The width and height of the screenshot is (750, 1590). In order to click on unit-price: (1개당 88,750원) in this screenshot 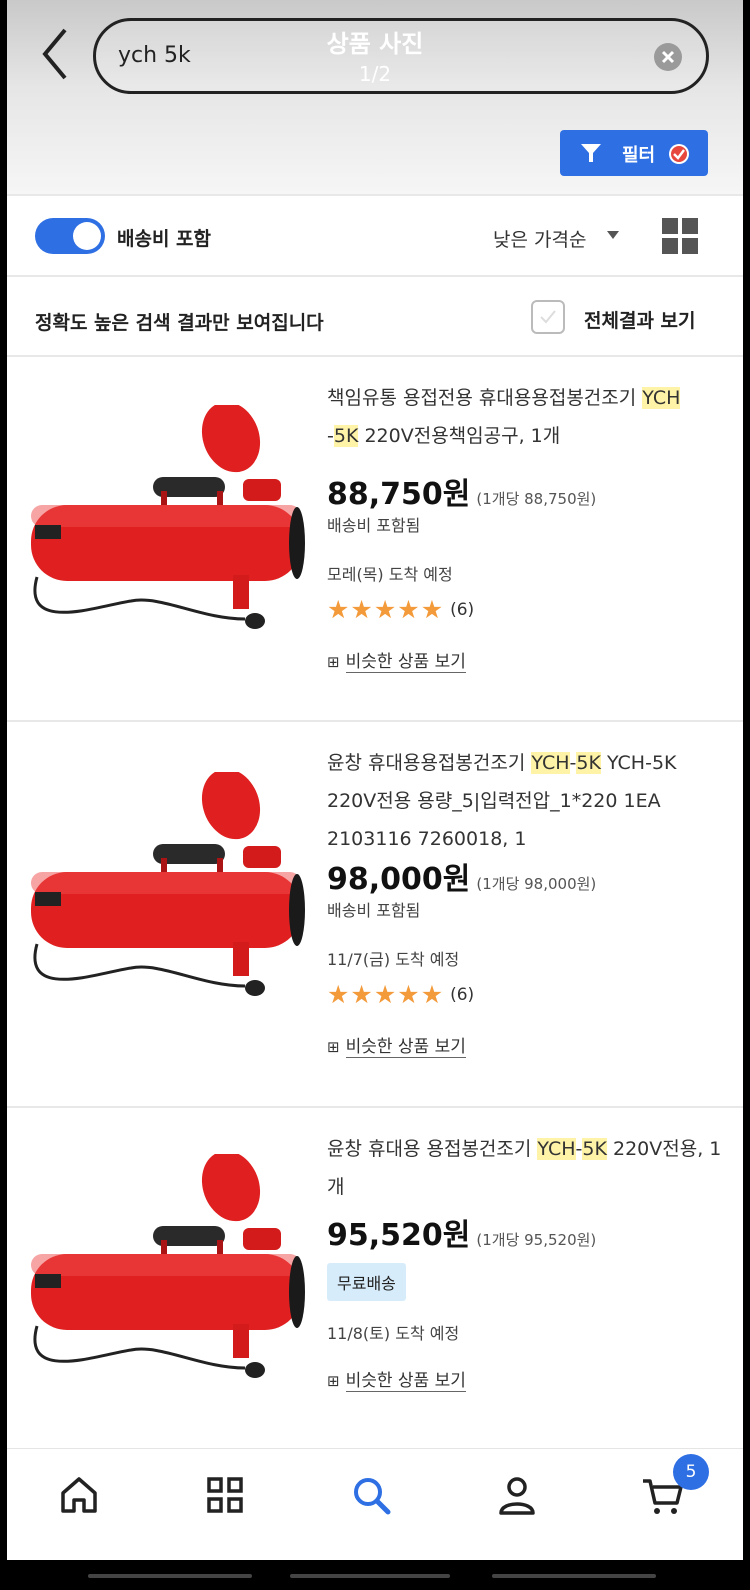, I will do `click(536, 499)`.